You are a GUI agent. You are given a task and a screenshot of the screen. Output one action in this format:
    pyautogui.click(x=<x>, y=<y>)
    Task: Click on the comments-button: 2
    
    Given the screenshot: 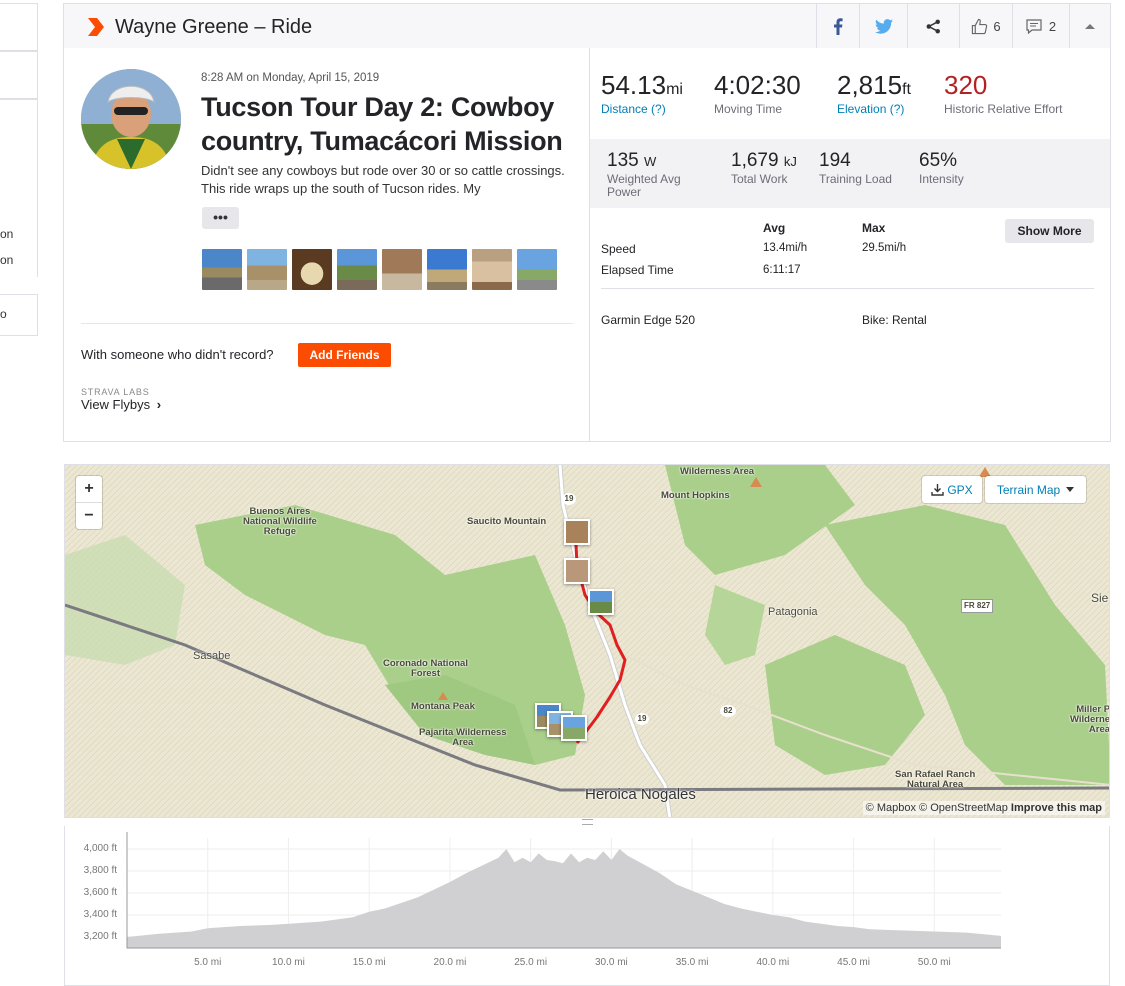 What is the action you would take?
    pyautogui.click(x=1040, y=26)
    